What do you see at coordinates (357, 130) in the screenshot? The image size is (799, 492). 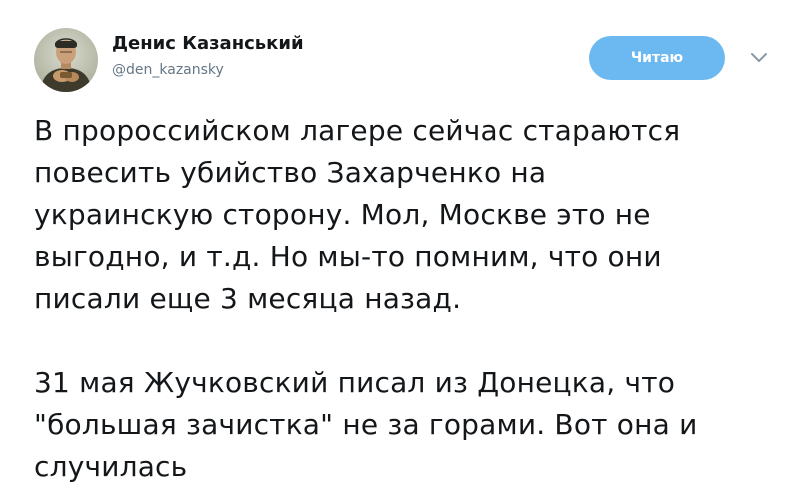 I see `tweet-line: В пророссийском лагере сейчас стараются` at bounding box center [357, 130].